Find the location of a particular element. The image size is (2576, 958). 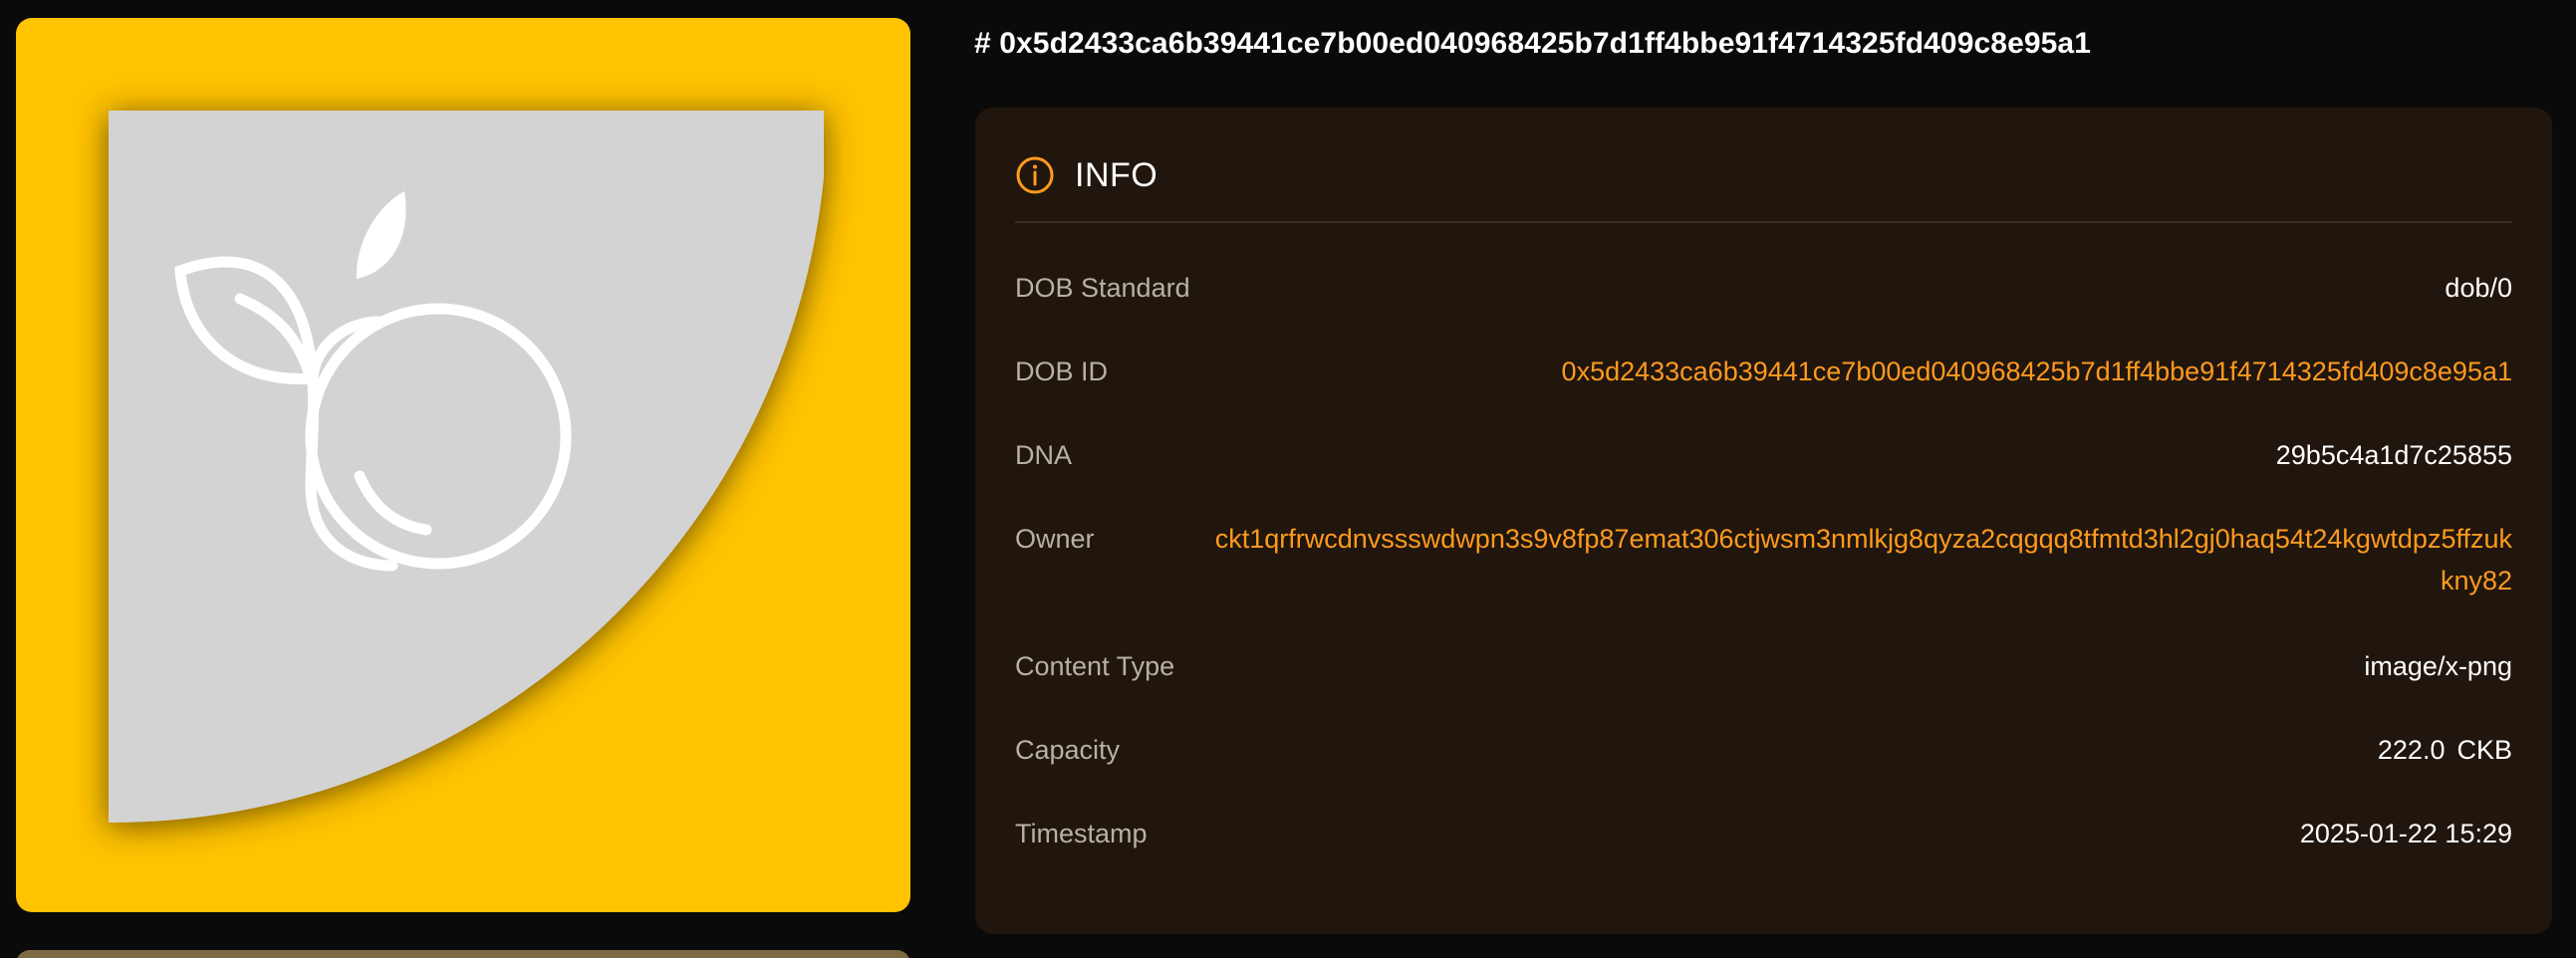

info-circle-icon is located at coordinates (1035, 175).